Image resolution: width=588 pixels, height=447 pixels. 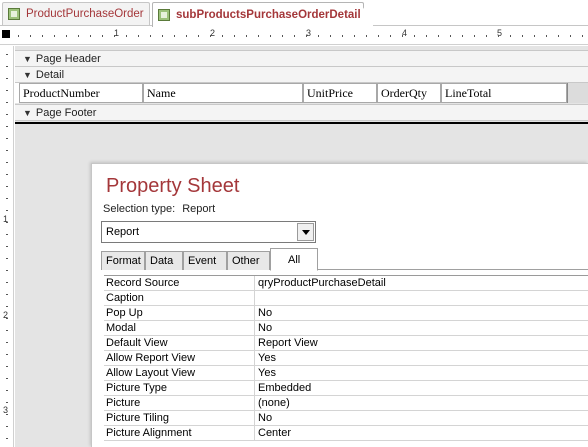 What do you see at coordinates (346, 418) in the screenshot?
I see `property-row: Picture Tiling No` at bounding box center [346, 418].